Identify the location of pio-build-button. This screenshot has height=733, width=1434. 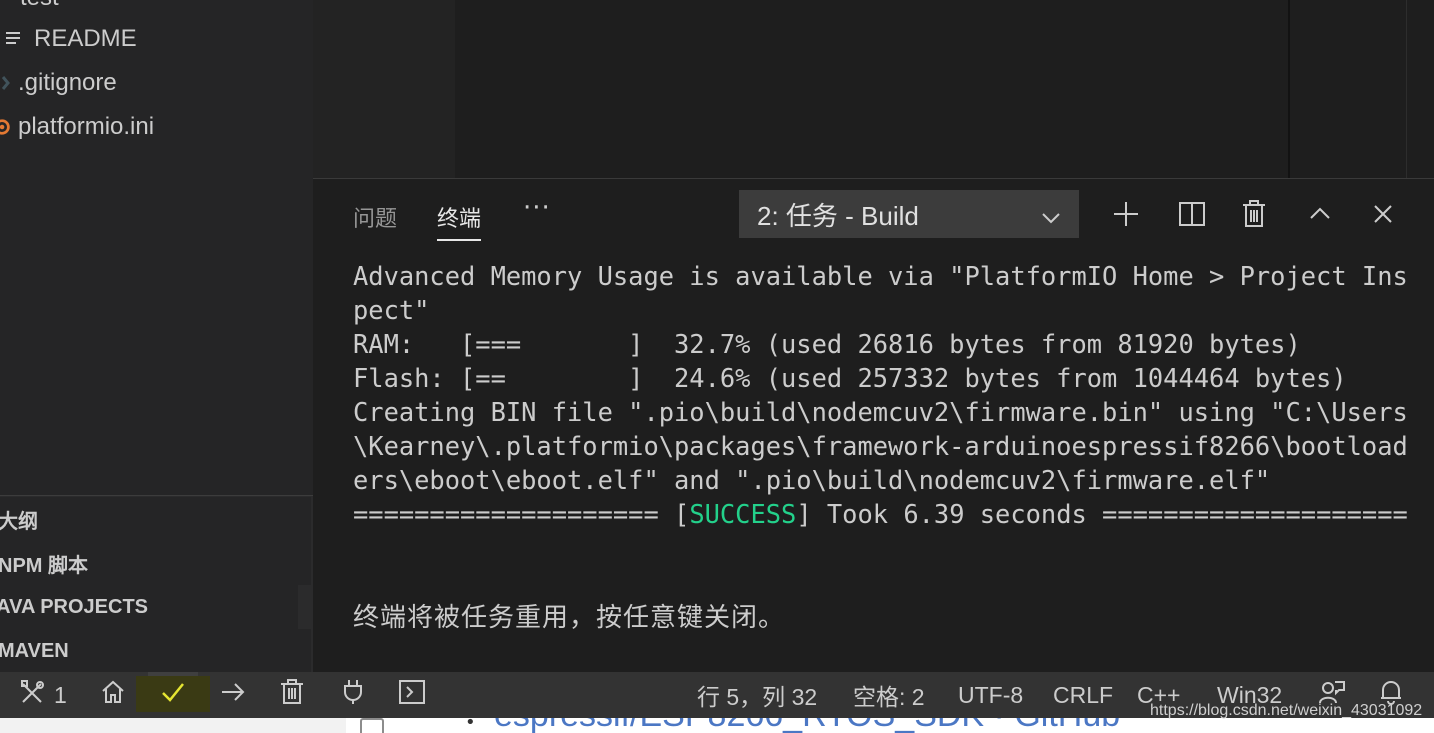
(173, 695).